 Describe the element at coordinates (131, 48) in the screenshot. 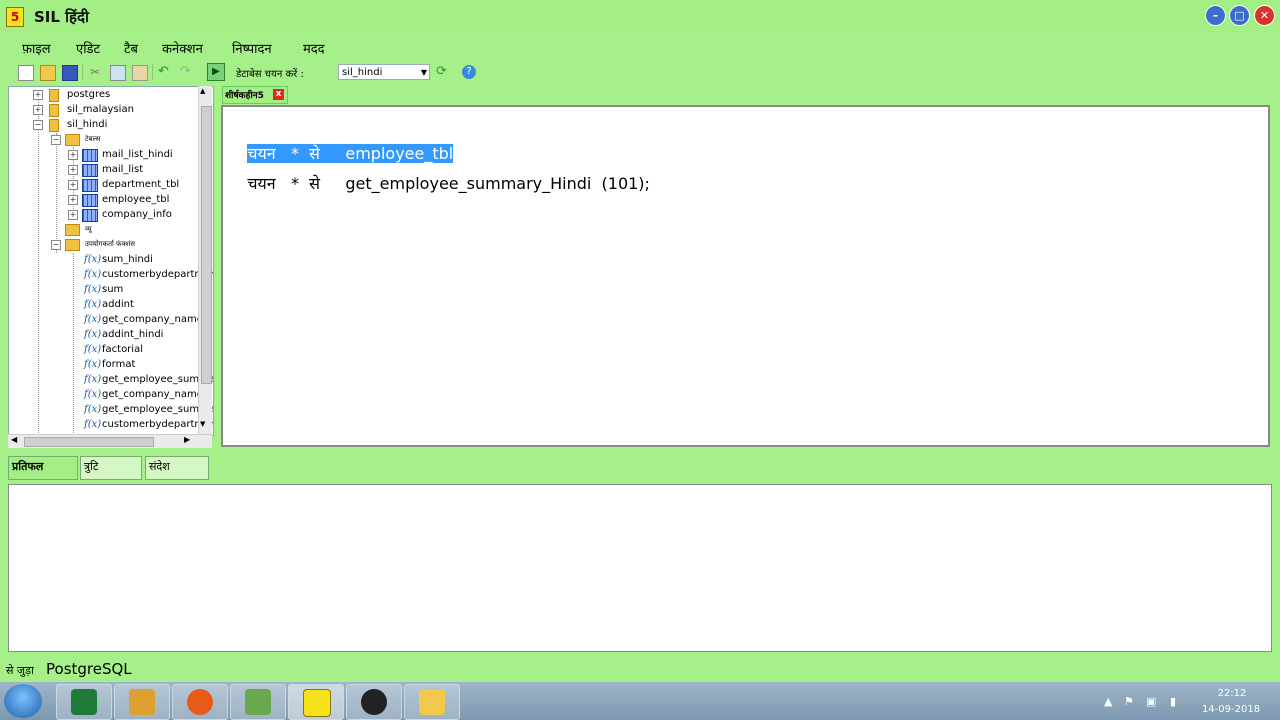

I see `menu-tab: टैब` at that location.